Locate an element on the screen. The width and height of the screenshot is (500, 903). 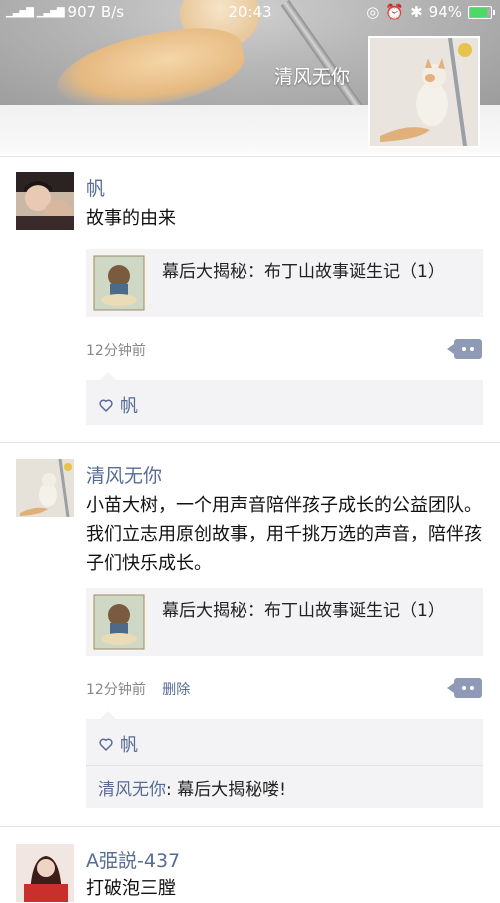
poster-name: 清风无你 is located at coordinates (124, 474).